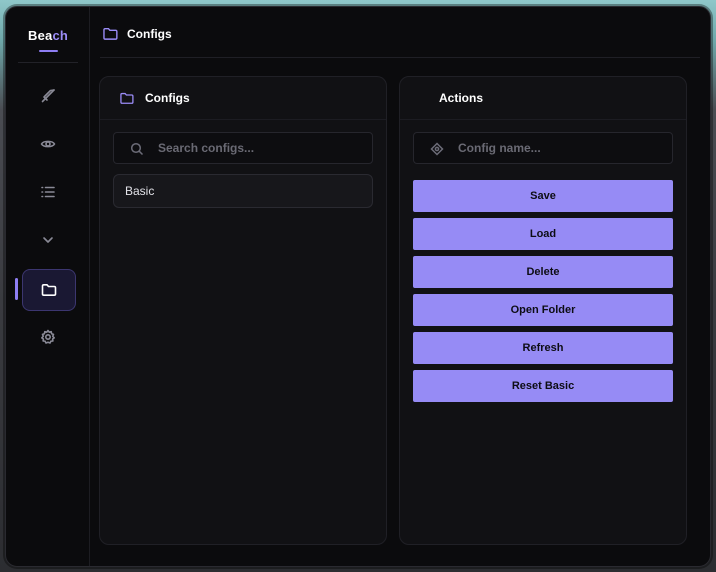 The height and width of the screenshot is (572, 716). I want to click on sidebar-item-list, so click(48, 192).